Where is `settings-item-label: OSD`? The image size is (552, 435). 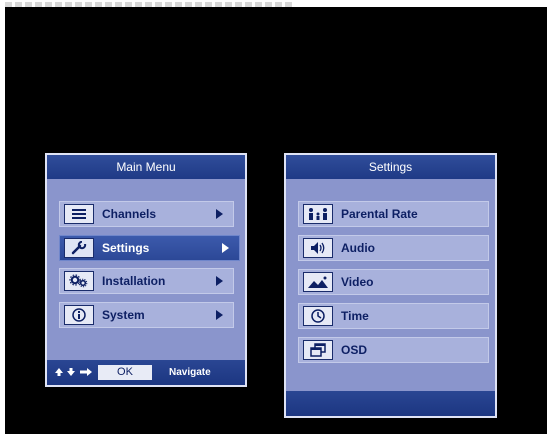 settings-item-label: OSD is located at coordinates (354, 350).